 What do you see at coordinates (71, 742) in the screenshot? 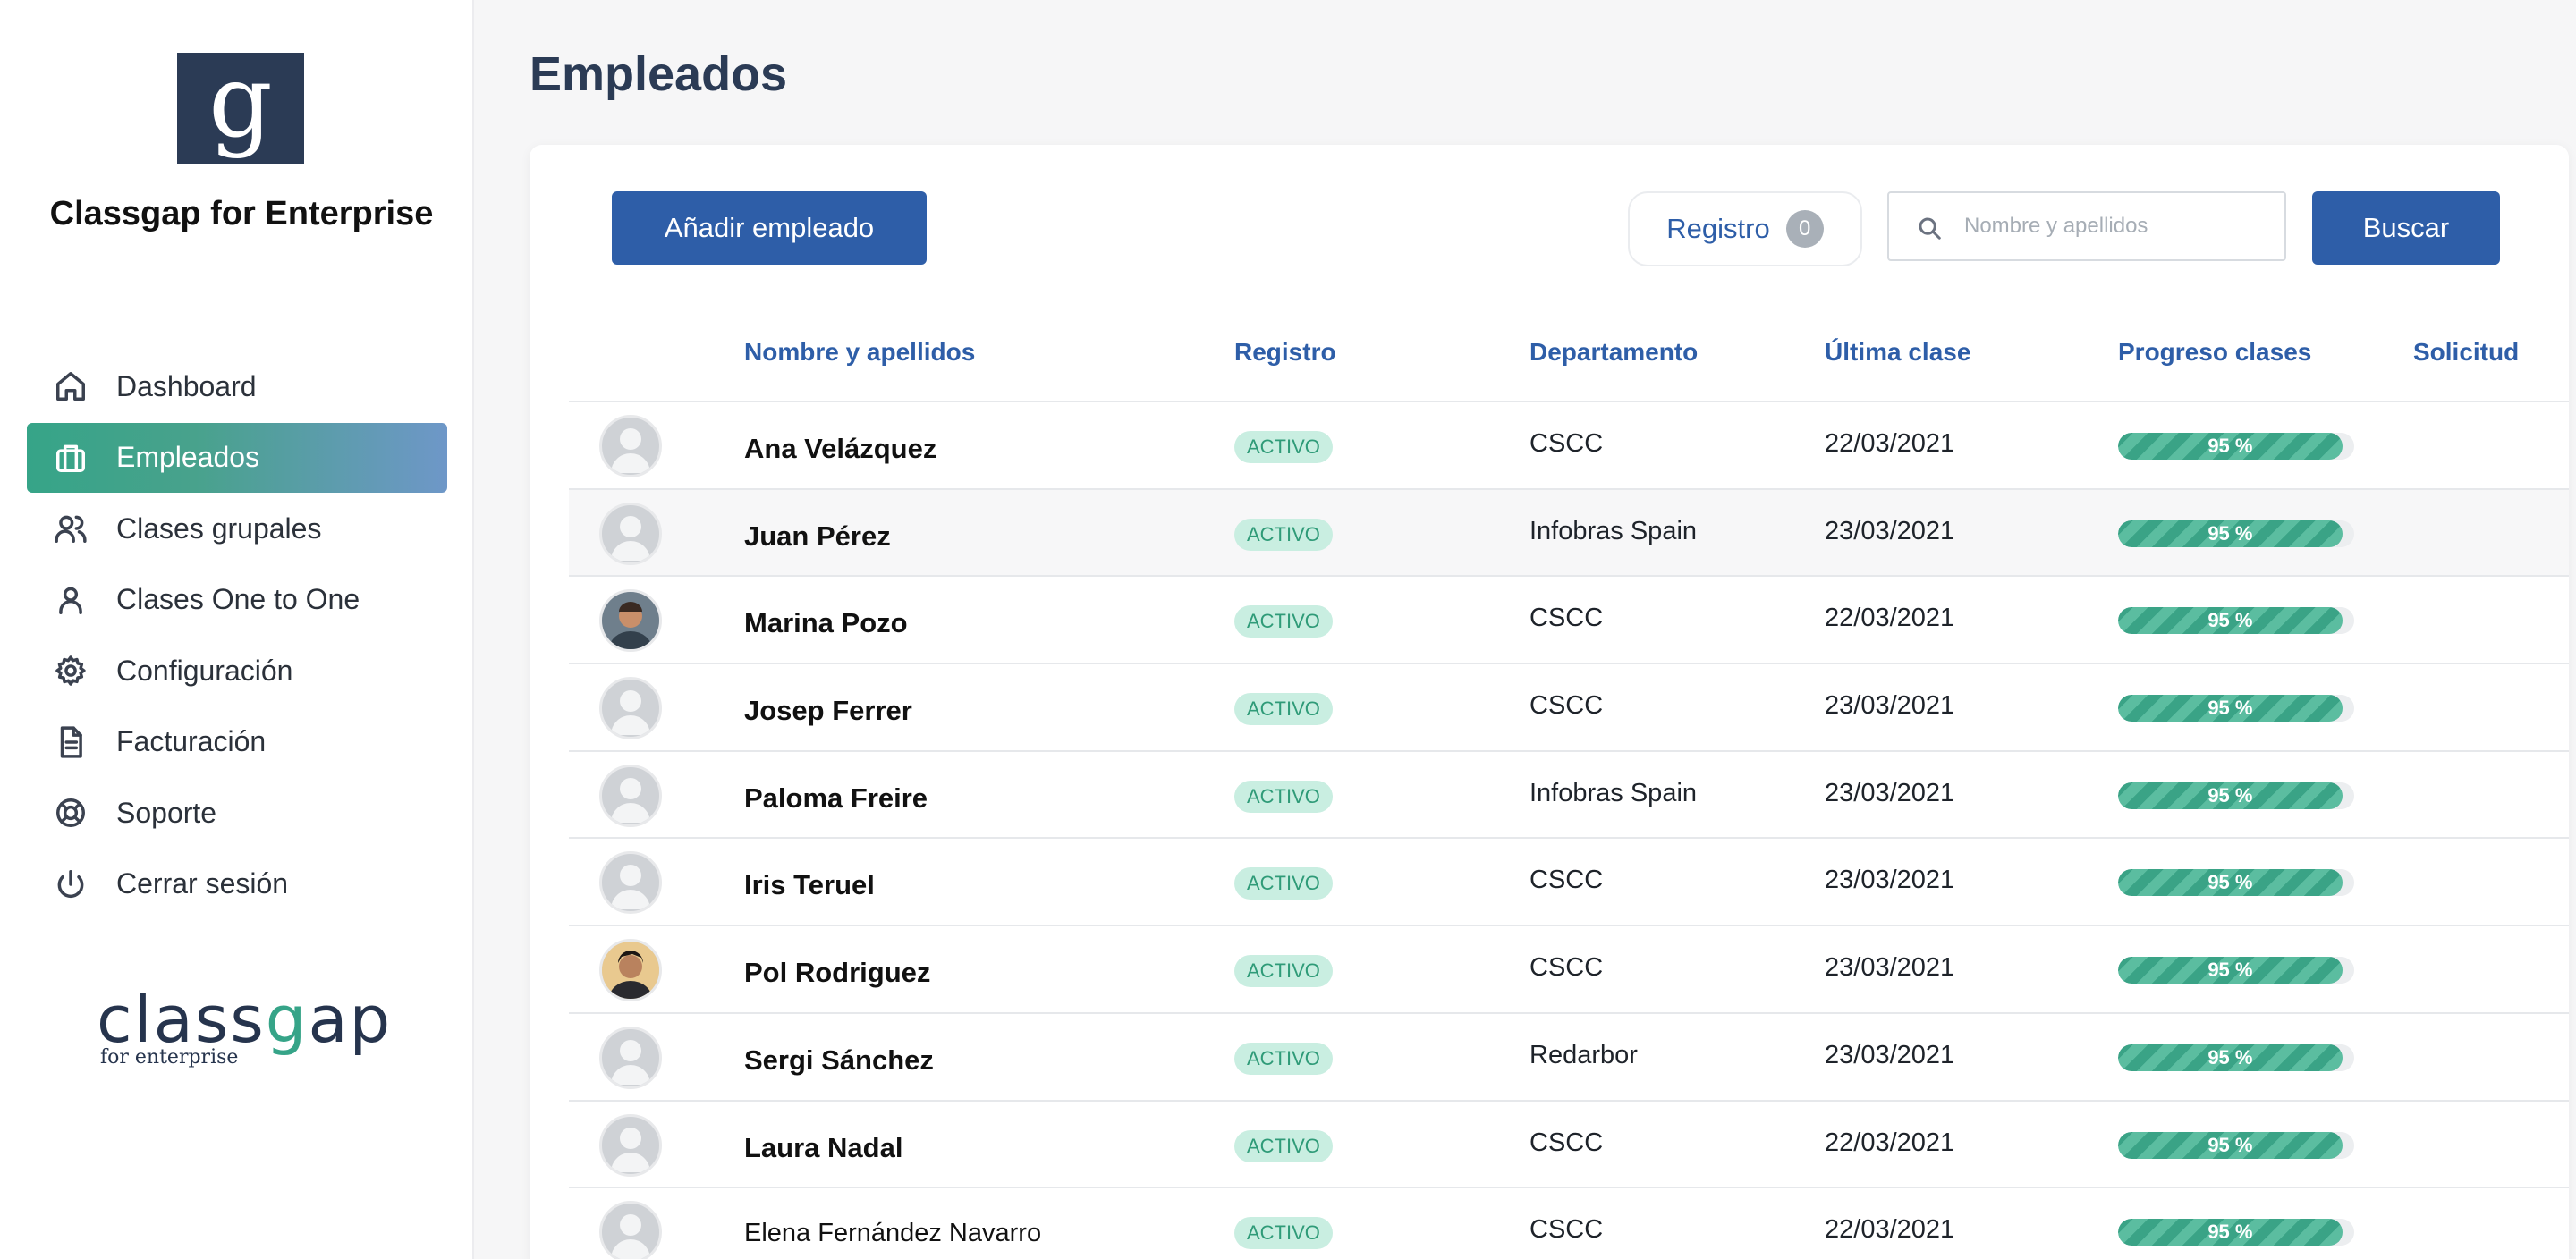
I see `document-icon` at bounding box center [71, 742].